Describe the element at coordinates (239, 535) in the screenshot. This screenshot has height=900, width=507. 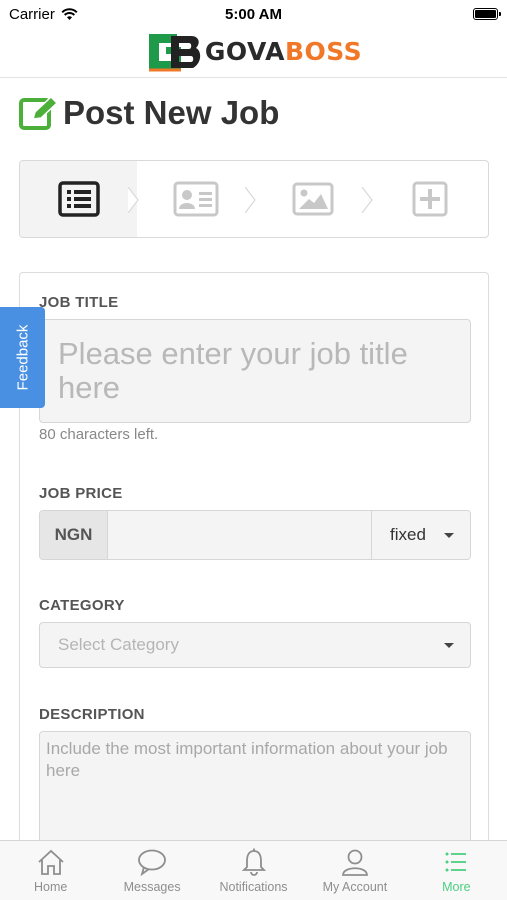
I see `job-price-input` at that location.